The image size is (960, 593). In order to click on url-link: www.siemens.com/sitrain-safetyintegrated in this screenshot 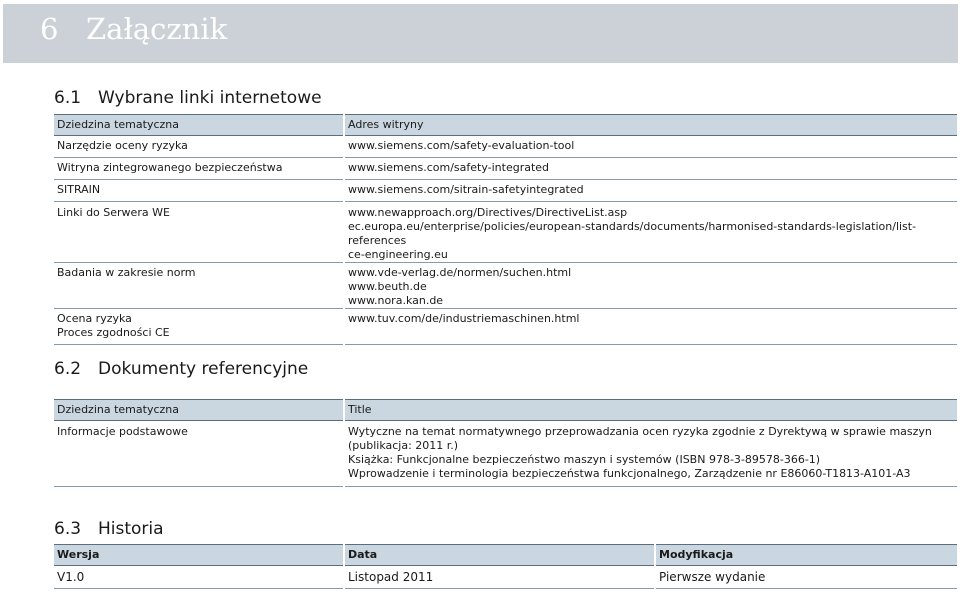, I will do `click(651, 190)`.